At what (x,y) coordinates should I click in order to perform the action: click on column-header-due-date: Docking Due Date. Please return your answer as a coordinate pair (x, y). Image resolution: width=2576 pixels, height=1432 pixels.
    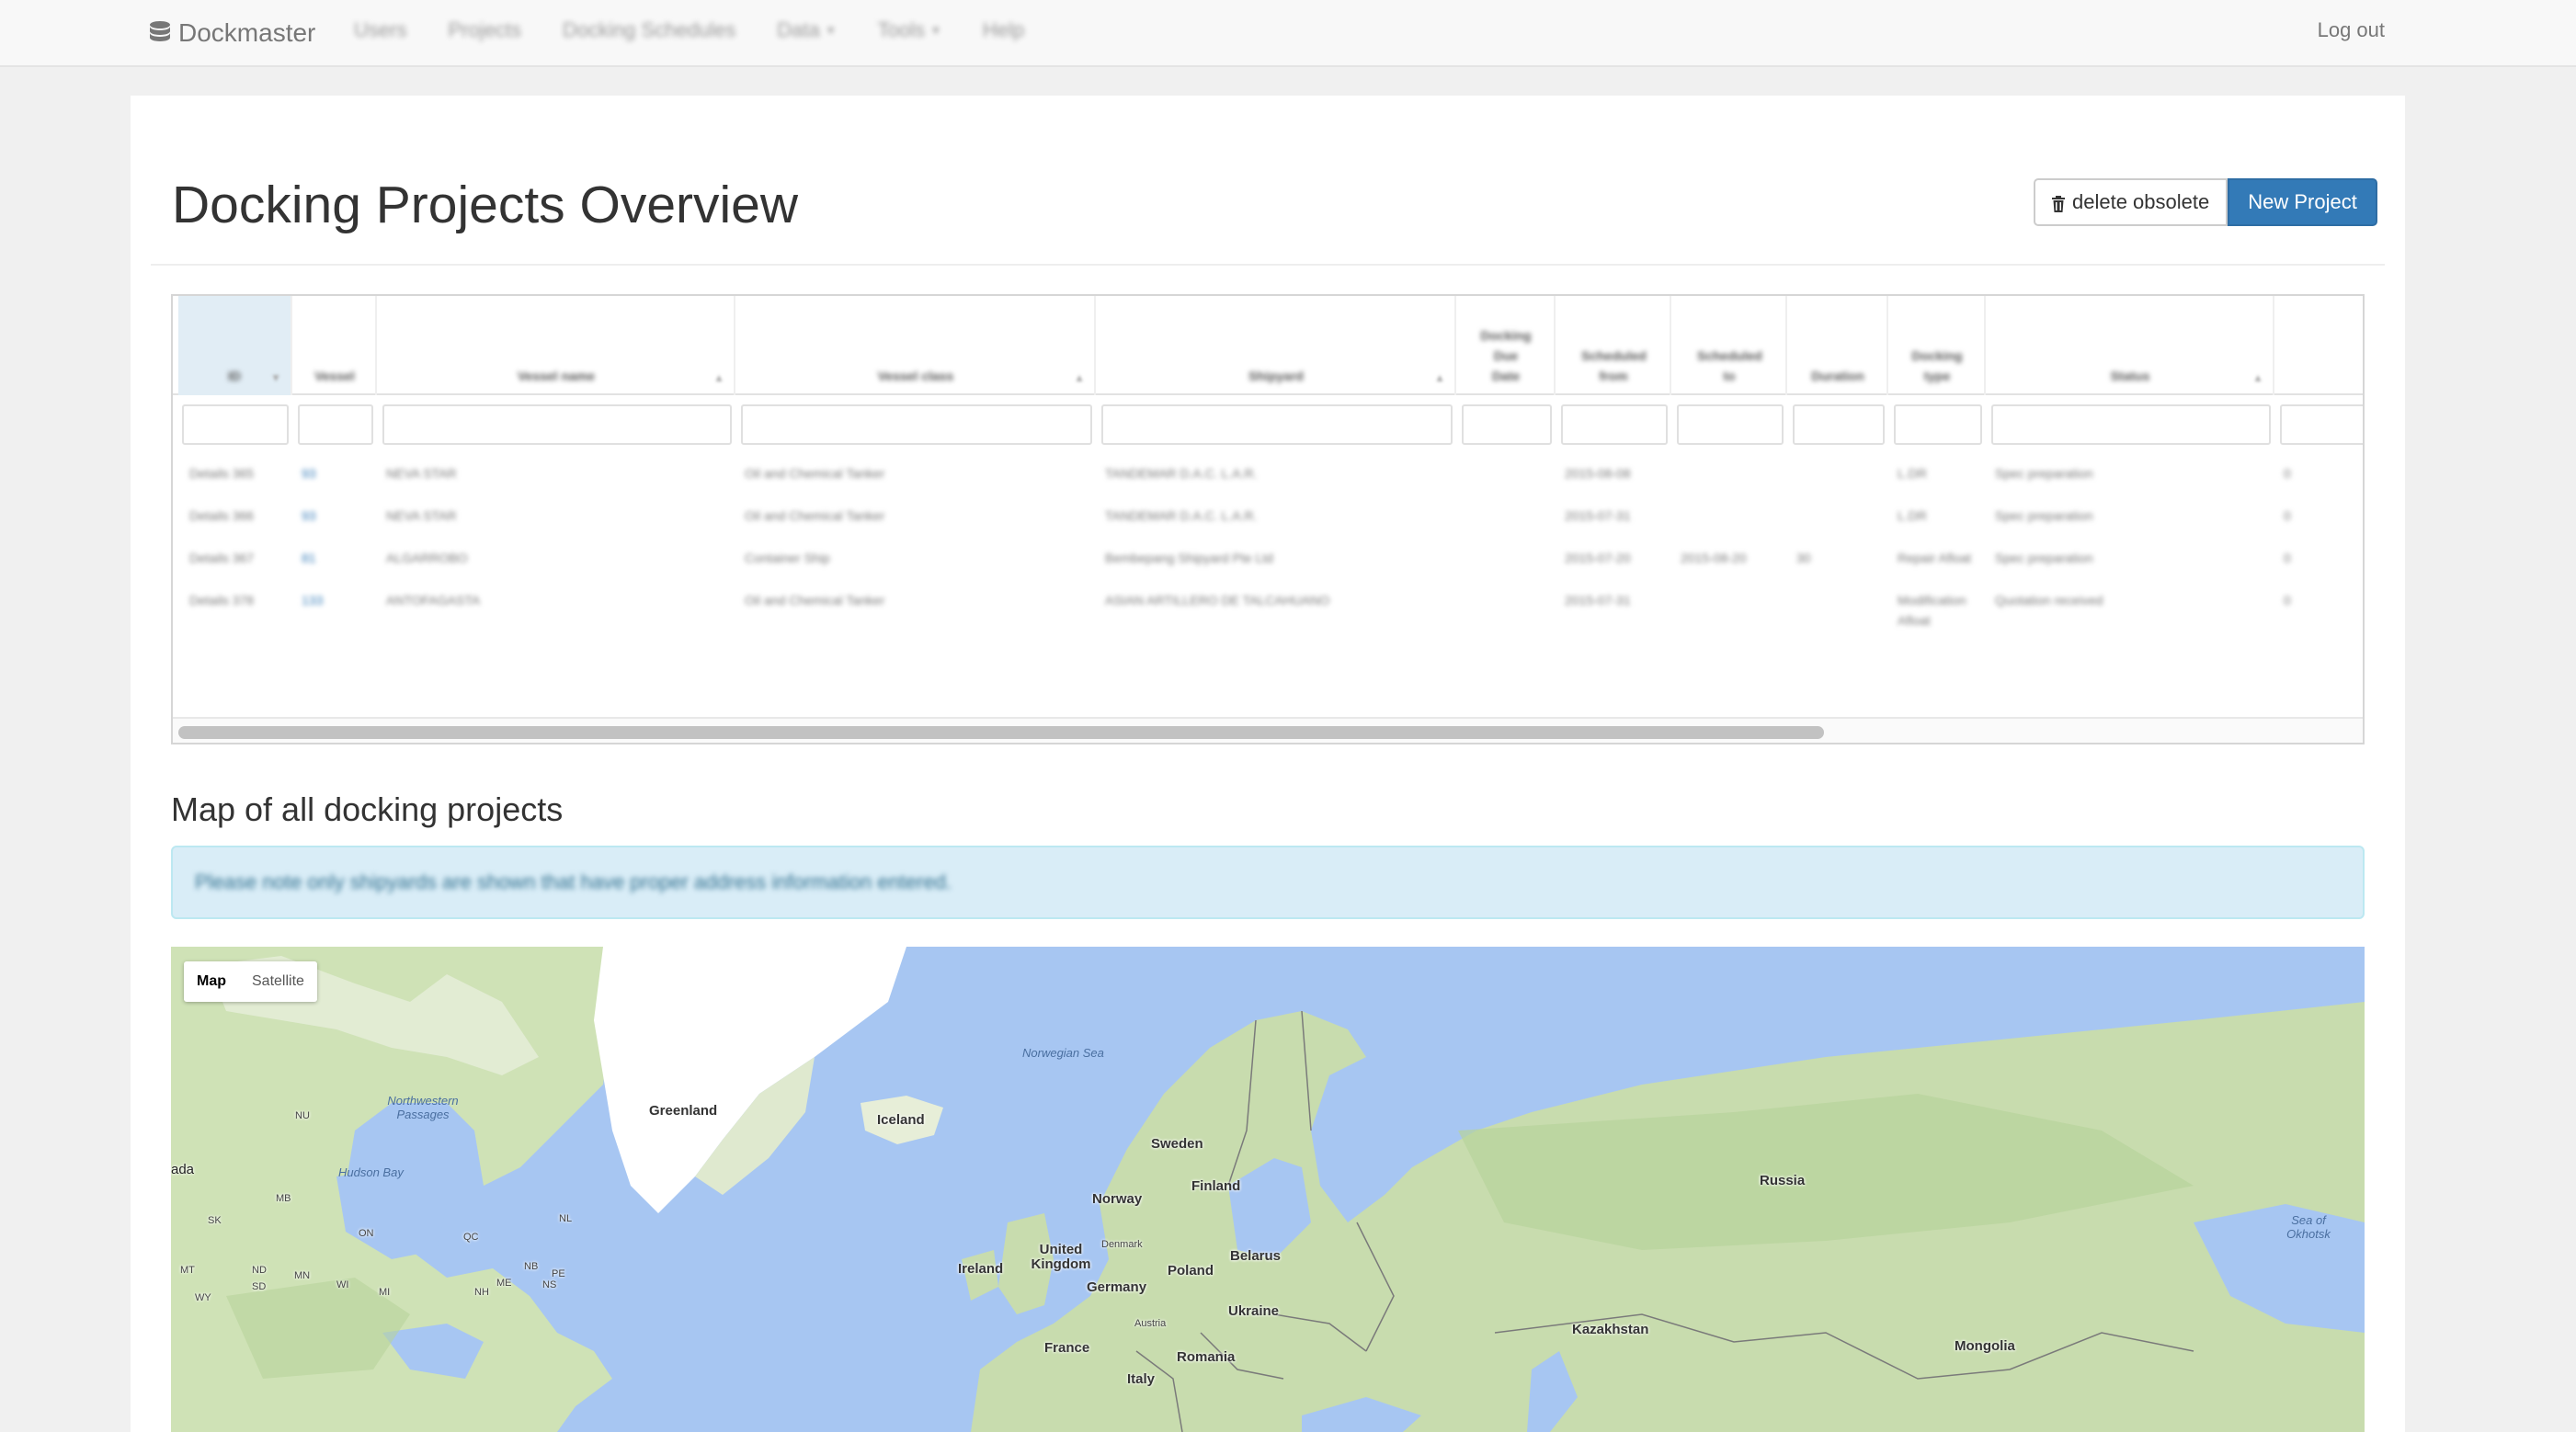
    Looking at the image, I should click on (1507, 345).